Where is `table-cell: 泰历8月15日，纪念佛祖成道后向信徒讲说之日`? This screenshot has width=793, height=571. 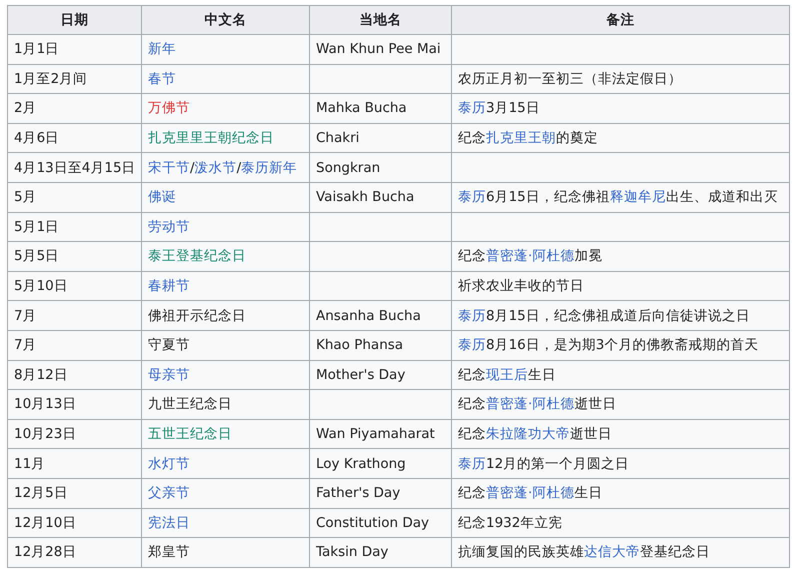 table-cell: 泰历8月15日，纪念佛祖成道后向信徒讲说之日 is located at coordinates (621, 315).